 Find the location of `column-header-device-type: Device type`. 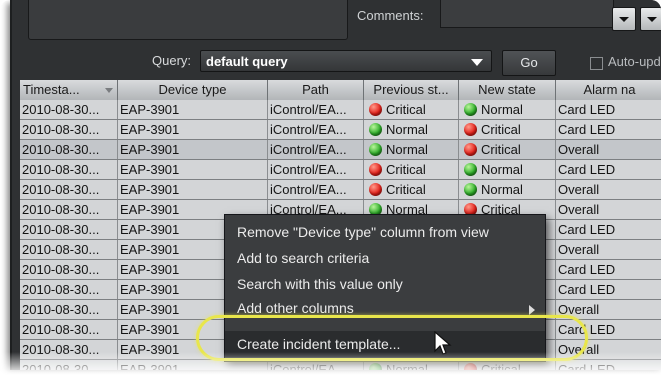

column-header-device-type: Device type is located at coordinates (193, 90).